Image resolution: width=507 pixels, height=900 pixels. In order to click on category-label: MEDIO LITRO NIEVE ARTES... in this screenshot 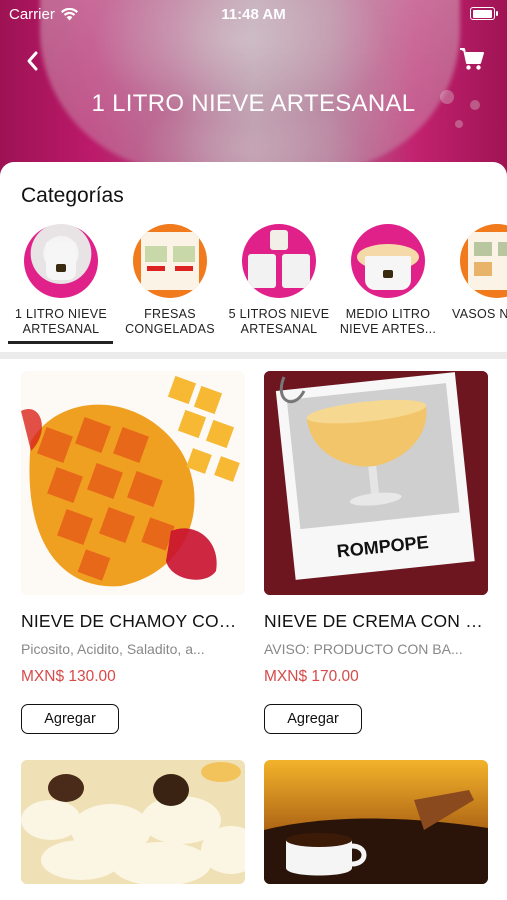, I will do `click(388, 321)`.